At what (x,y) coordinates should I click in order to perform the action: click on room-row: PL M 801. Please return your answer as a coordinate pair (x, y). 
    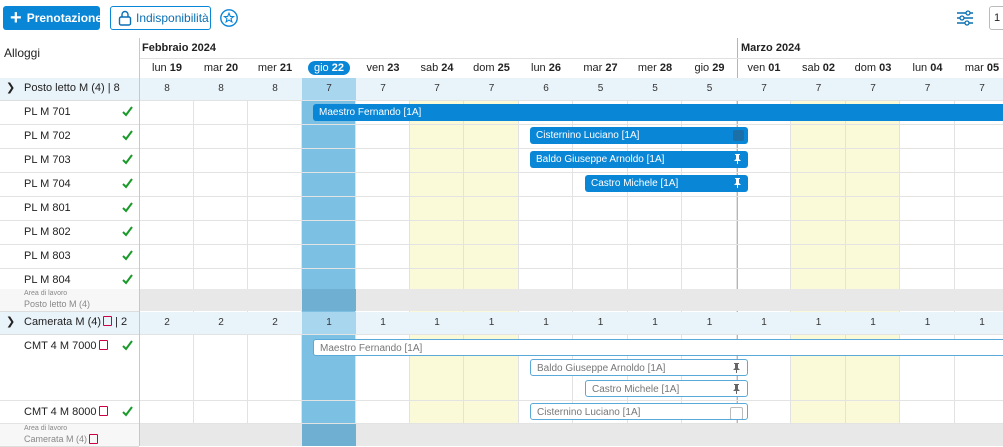
    Looking at the image, I should click on (69, 209).